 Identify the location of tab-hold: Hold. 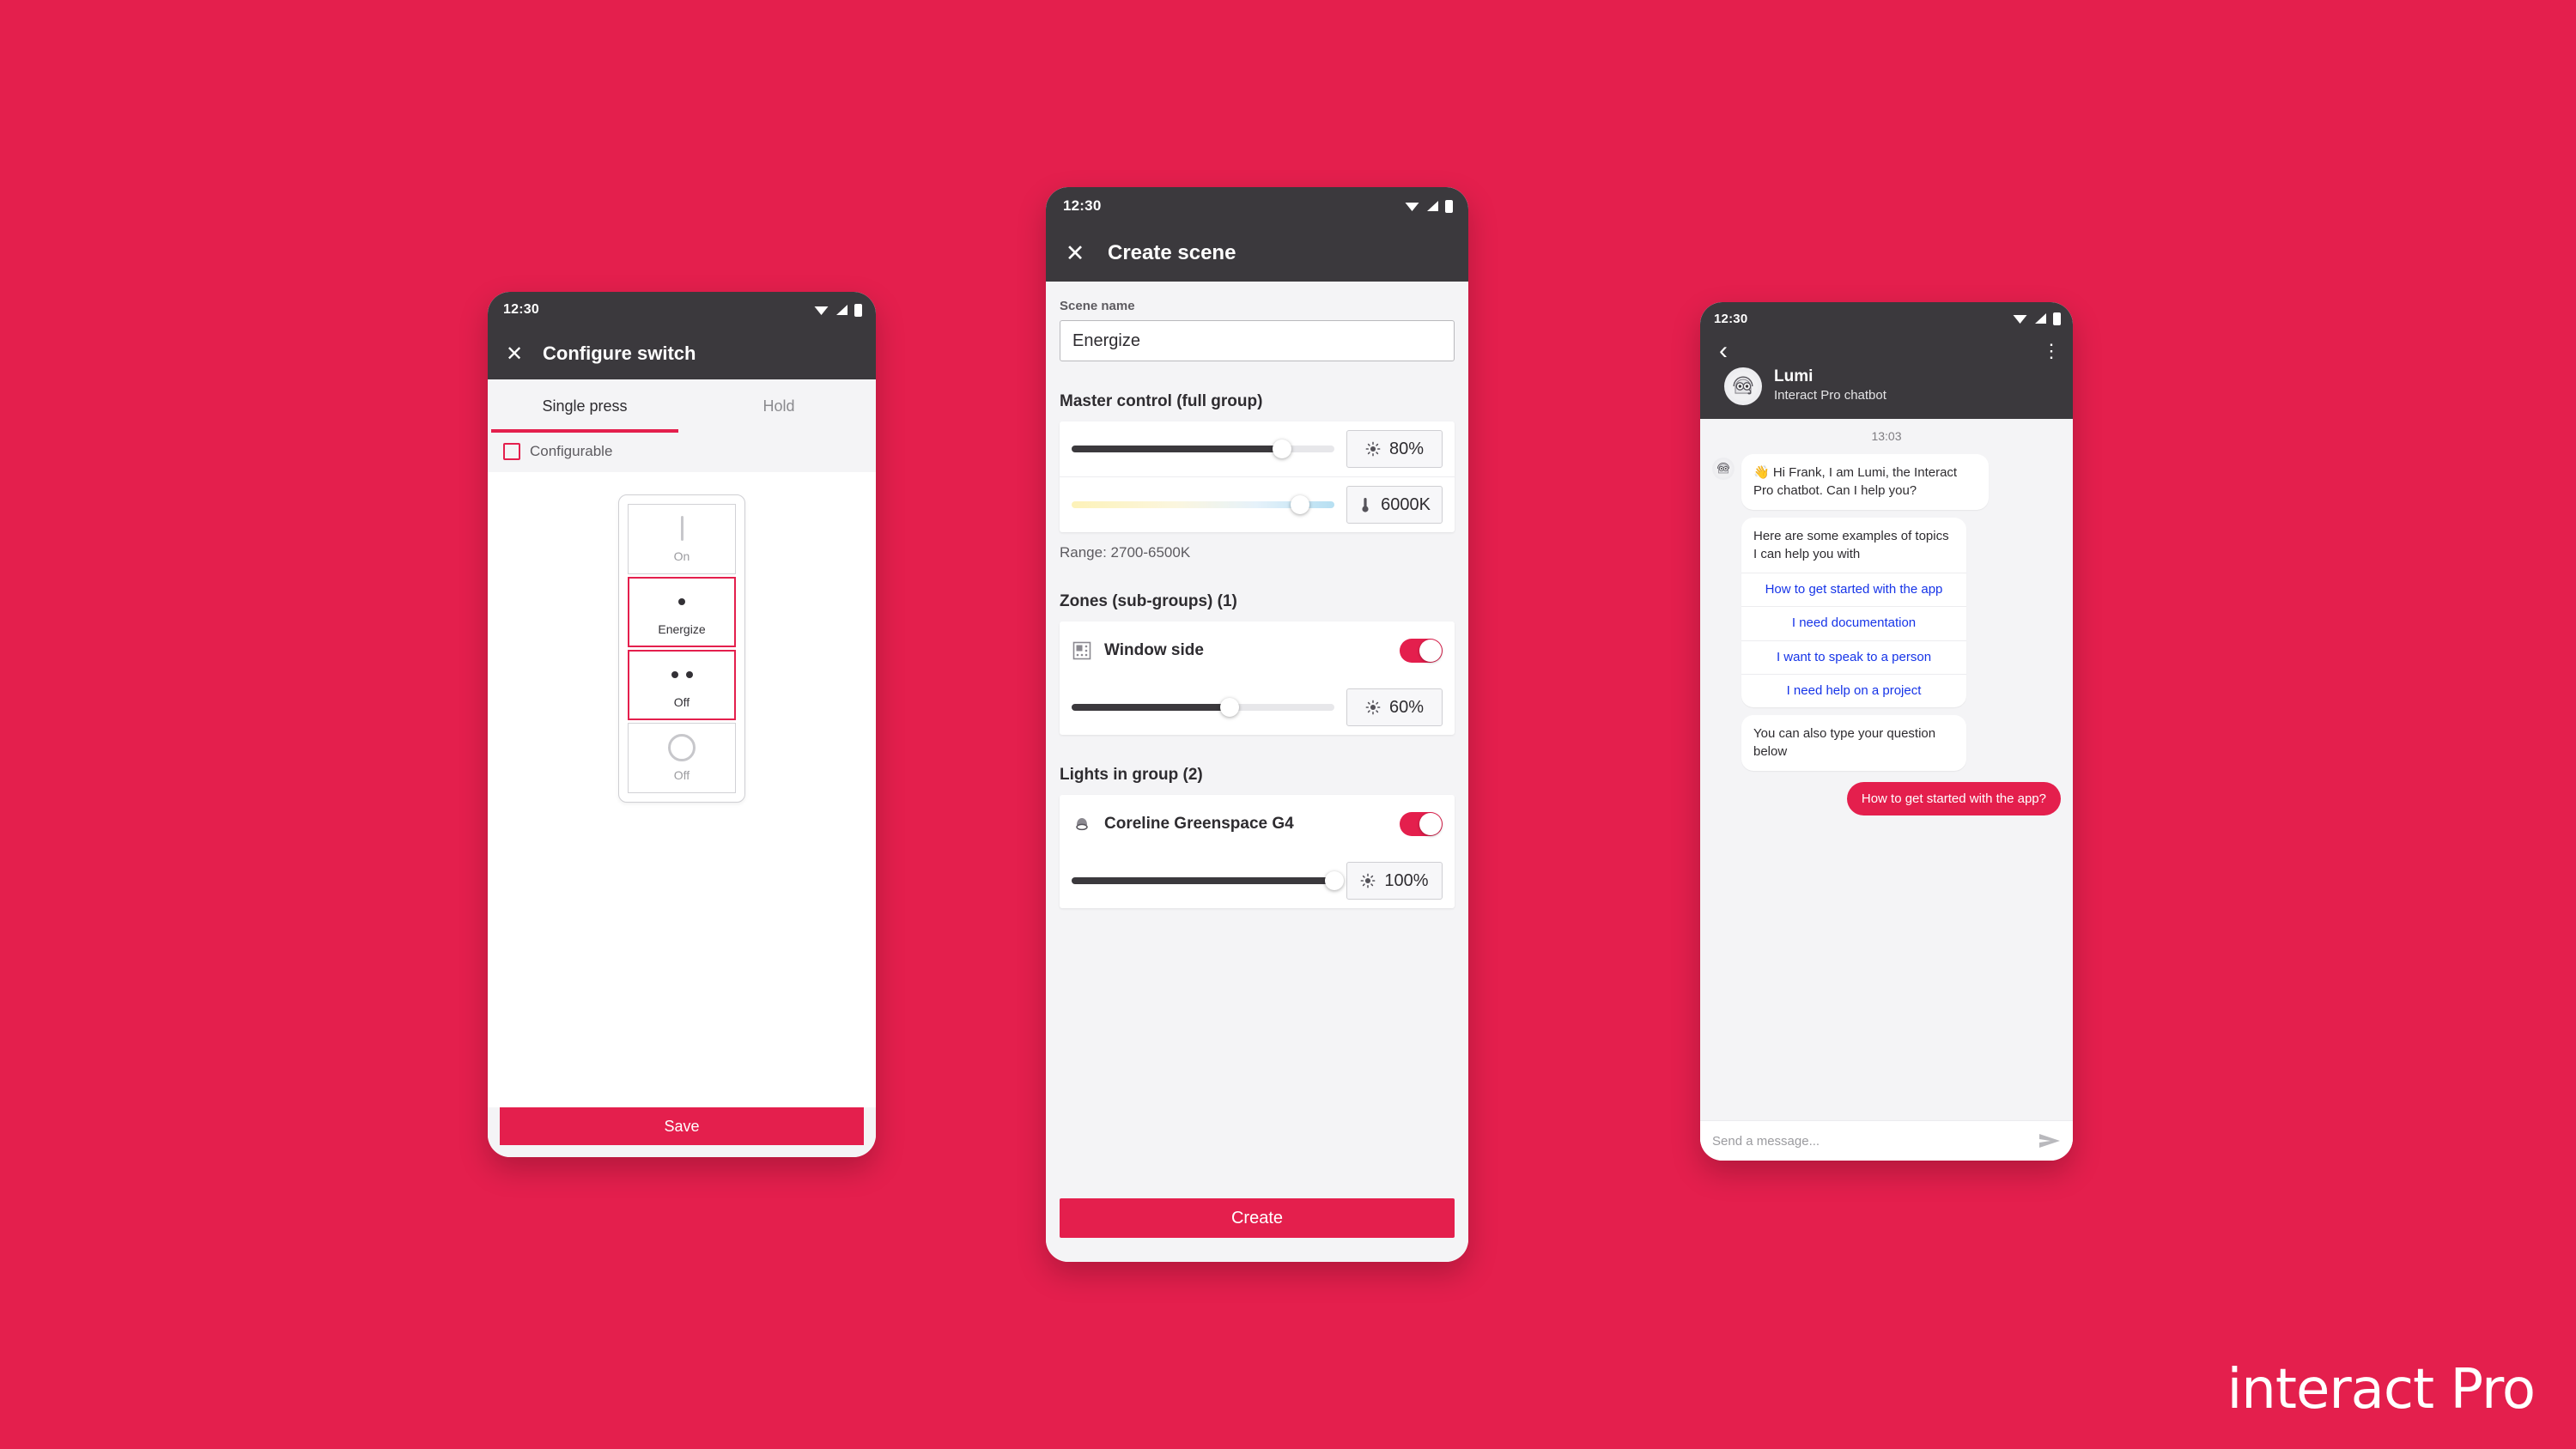
(779, 406).